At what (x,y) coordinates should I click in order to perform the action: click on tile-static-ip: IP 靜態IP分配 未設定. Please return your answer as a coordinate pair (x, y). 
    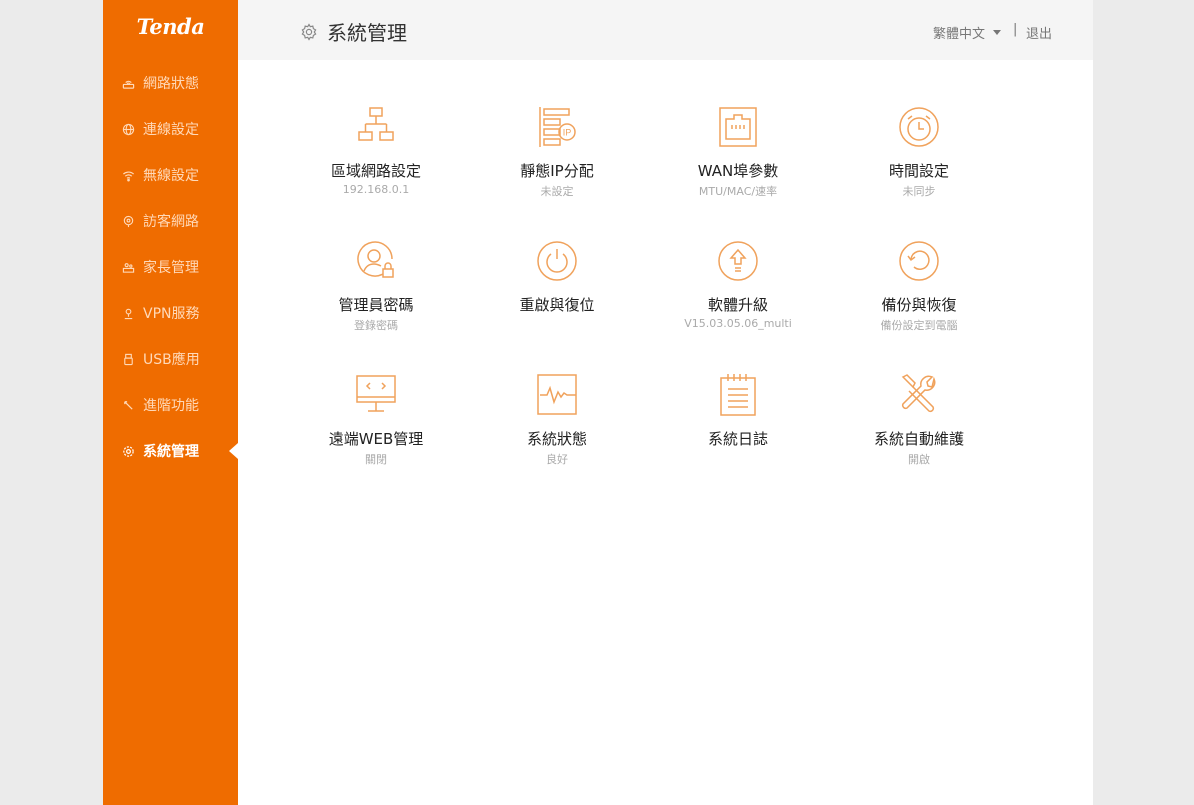
    Looking at the image, I should click on (557, 155).